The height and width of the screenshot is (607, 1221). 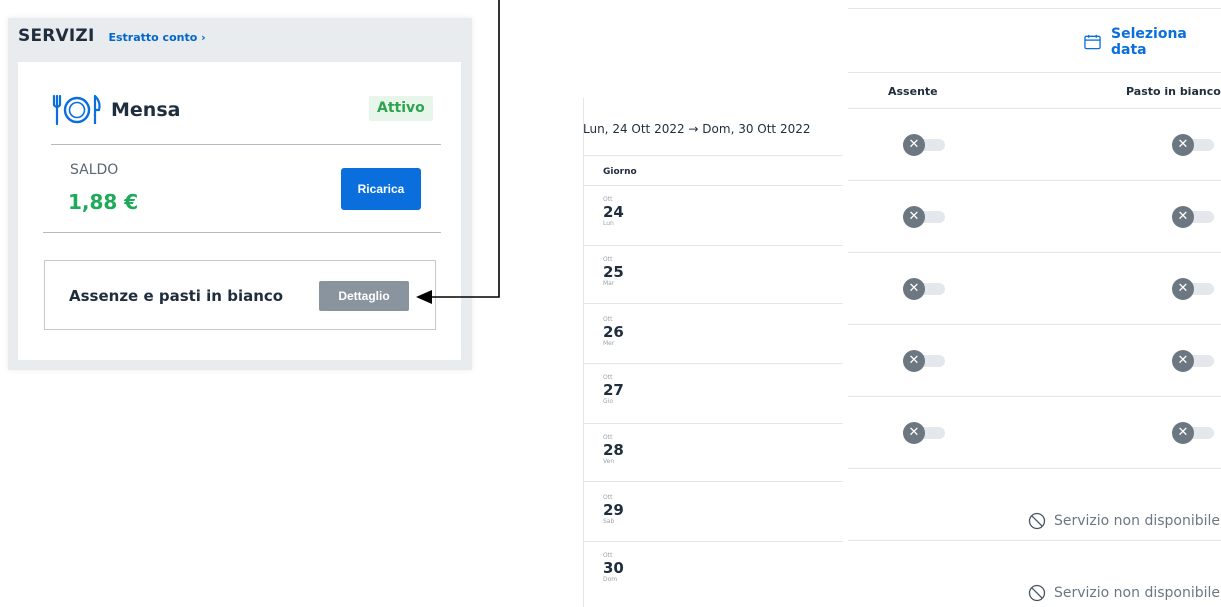 What do you see at coordinates (613, 272) in the screenshot?
I see `day-number: 25` at bounding box center [613, 272].